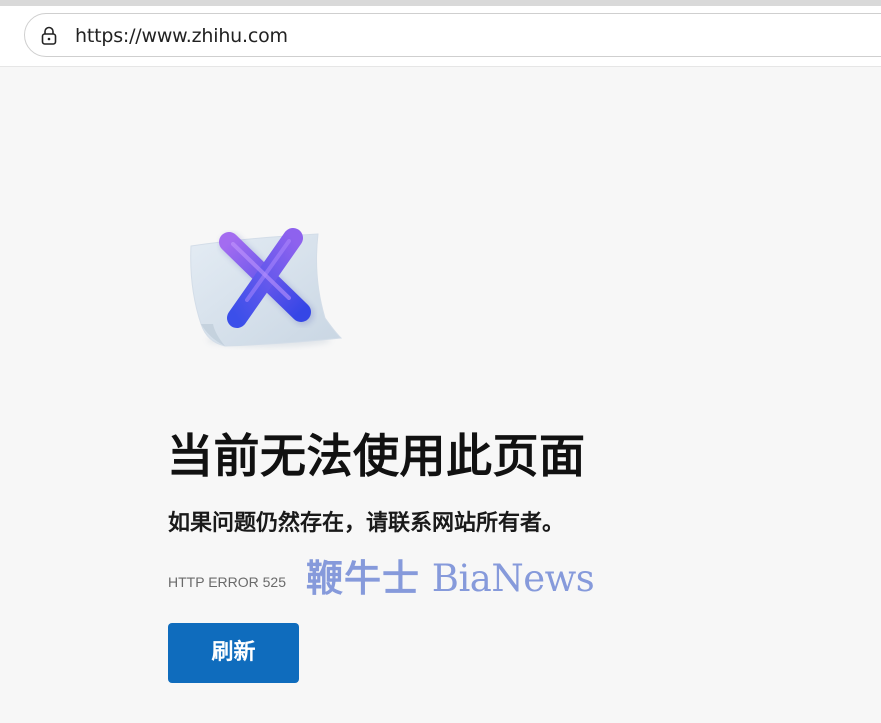 This screenshot has height=723, width=881. Describe the element at coordinates (513, 578) in the screenshot. I see `watermark-english: BiaNews` at that location.